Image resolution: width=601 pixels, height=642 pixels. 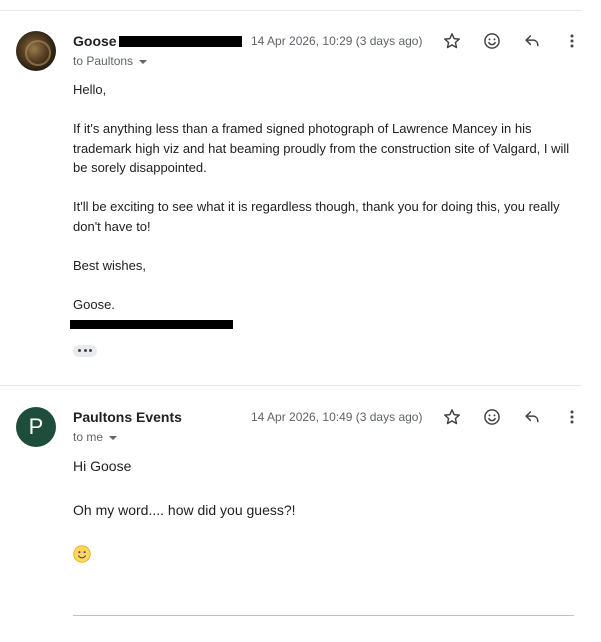 What do you see at coordinates (109, 265) in the screenshot?
I see `sign-off: Best wishes,` at bounding box center [109, 265].